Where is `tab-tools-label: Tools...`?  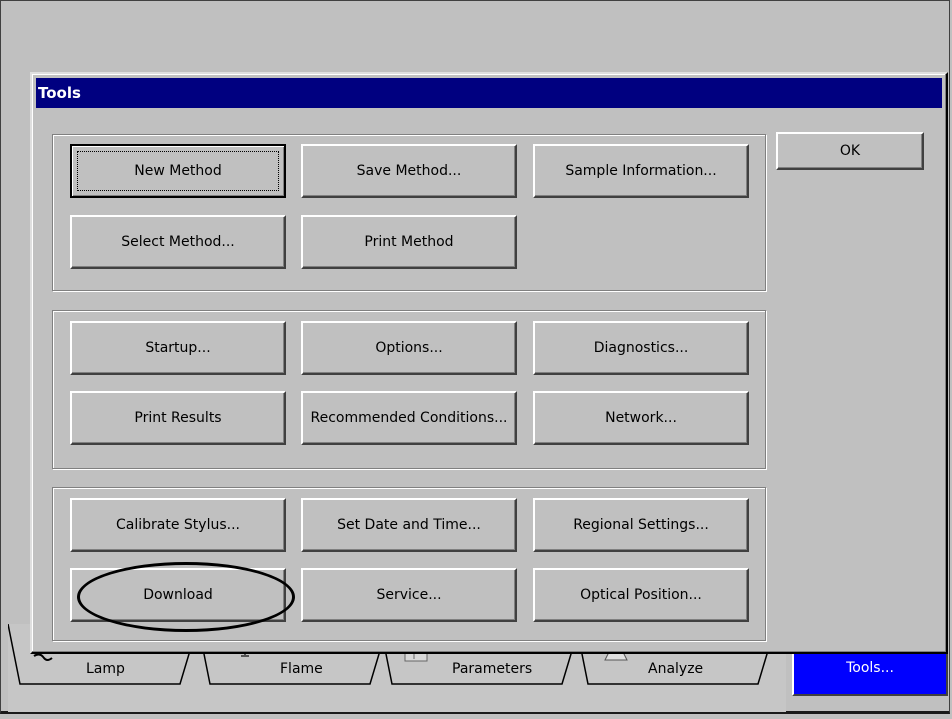
tab-tools-label: Tools... is located at coordinates (870, 667).